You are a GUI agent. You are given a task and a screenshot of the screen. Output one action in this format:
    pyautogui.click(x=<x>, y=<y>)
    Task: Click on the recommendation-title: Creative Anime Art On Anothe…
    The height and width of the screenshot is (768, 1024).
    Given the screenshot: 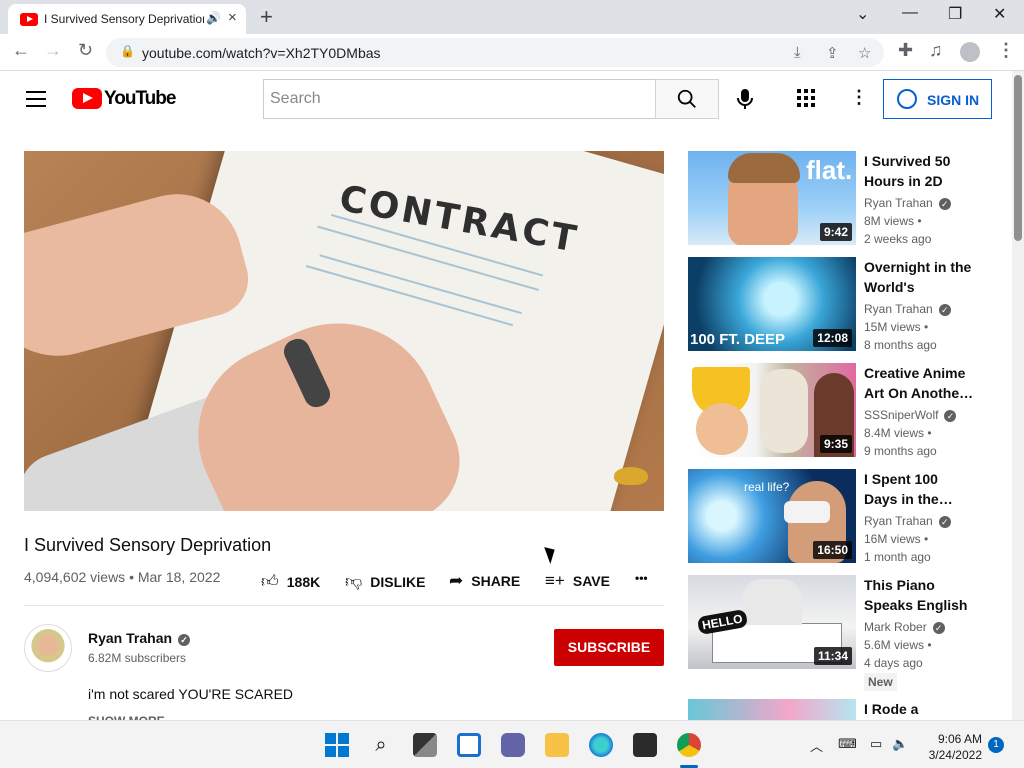 What is the action you would take?
    pyautogui.click(x=919, y=383)
    